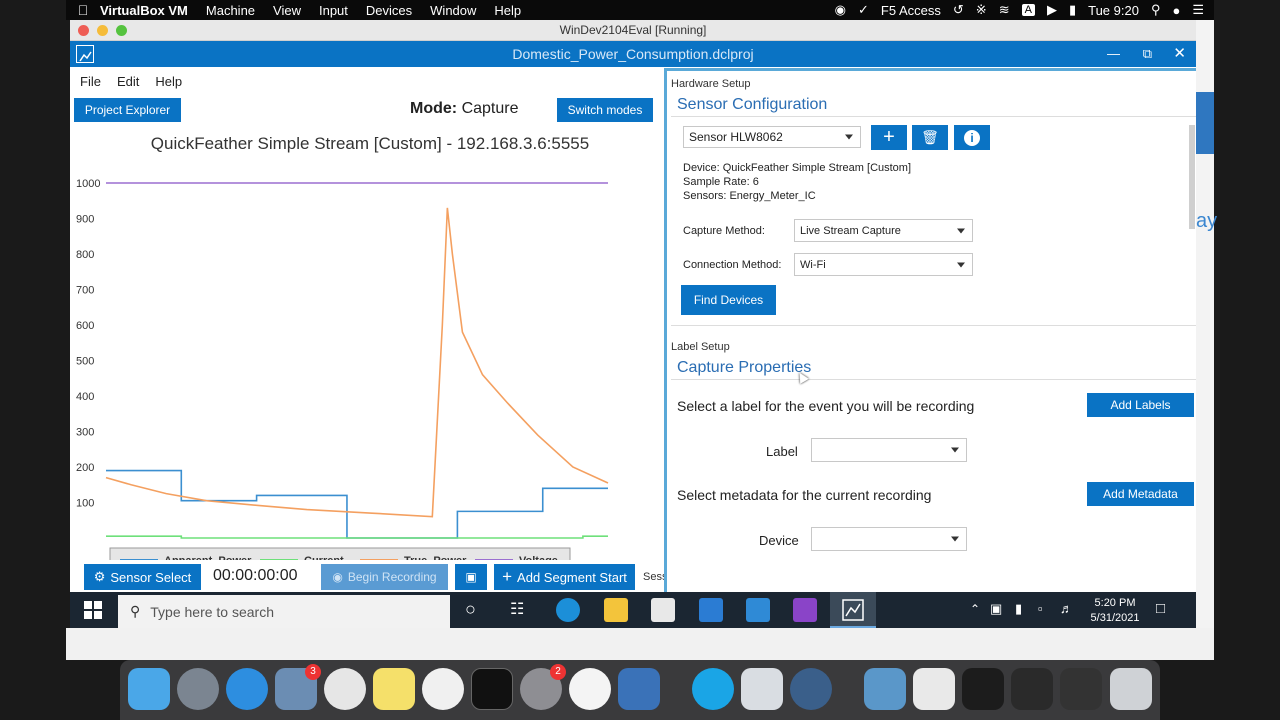 The image size is (1280, 720). Describe the element at coordinates (507, 10) in the screenshot. I see `menu-help: Help` at that location.